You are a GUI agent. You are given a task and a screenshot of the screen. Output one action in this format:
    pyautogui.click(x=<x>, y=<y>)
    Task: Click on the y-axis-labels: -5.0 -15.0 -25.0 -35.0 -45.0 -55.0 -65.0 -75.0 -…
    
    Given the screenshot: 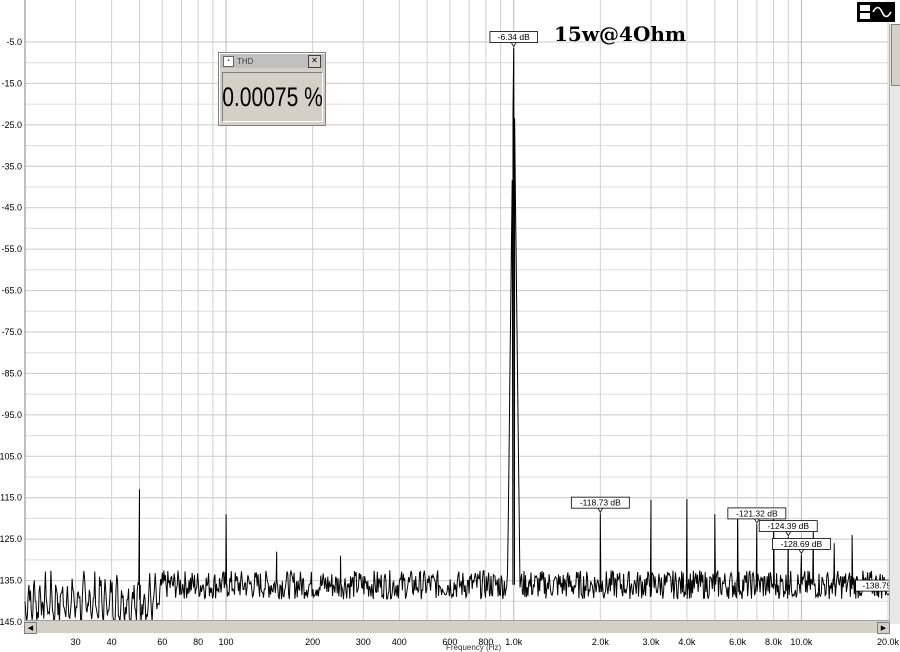 What is the action you would take?
    pyautogui.click(x=11, y=332)
    